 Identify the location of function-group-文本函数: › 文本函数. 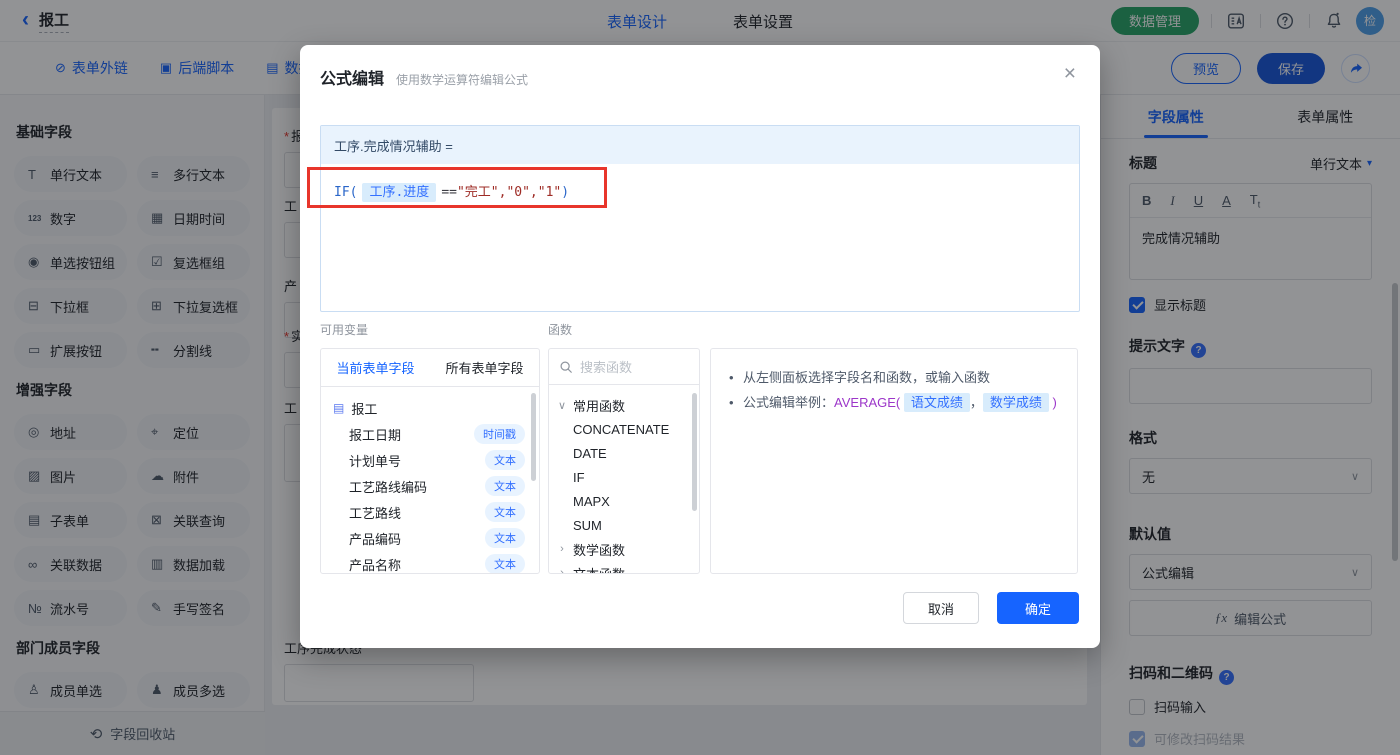
(624, 567).